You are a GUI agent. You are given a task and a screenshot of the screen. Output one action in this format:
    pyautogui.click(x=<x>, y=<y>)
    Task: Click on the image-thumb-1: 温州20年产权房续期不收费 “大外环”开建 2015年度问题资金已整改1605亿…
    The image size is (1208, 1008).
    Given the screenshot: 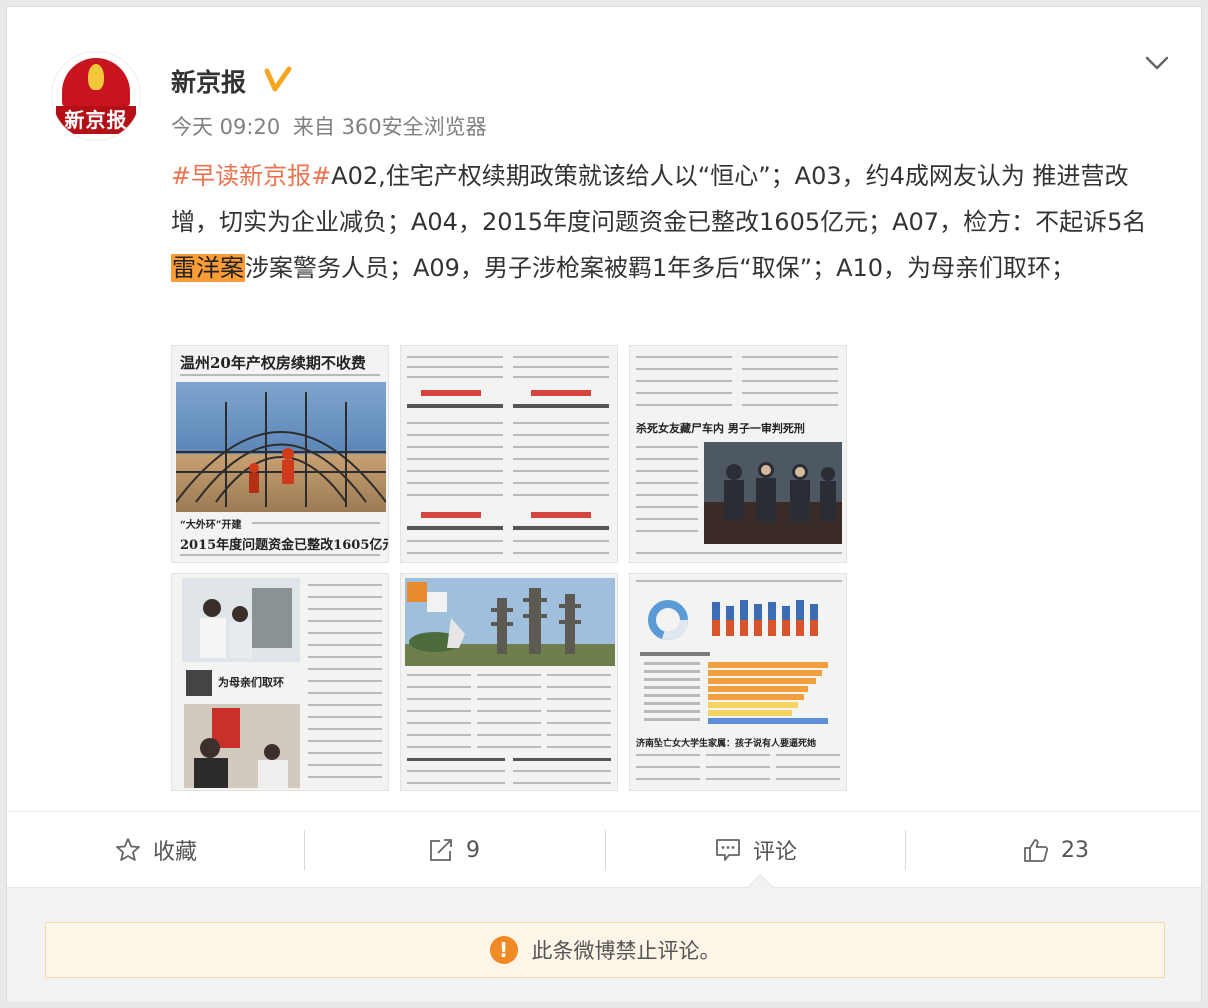 What is the action you would take?
    pyautogui.click(x=280, y=454)
    